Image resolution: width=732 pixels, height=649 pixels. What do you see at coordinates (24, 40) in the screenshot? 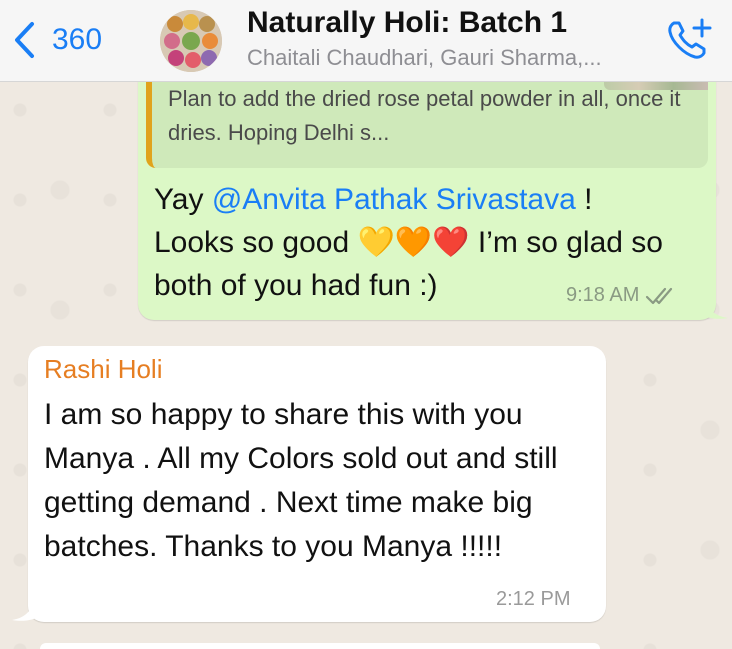
I see `chevron-left-icon` at bounding box center [24, 40].